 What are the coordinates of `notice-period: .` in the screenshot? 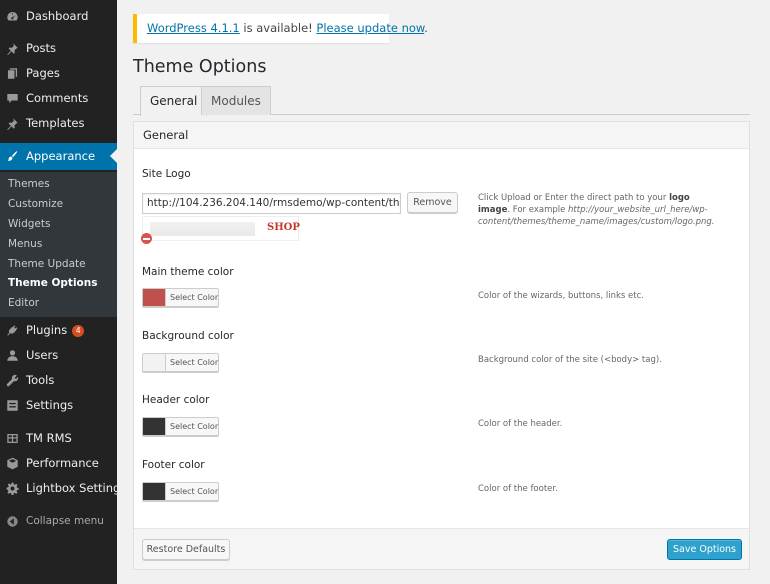 It's located at (426, 28).